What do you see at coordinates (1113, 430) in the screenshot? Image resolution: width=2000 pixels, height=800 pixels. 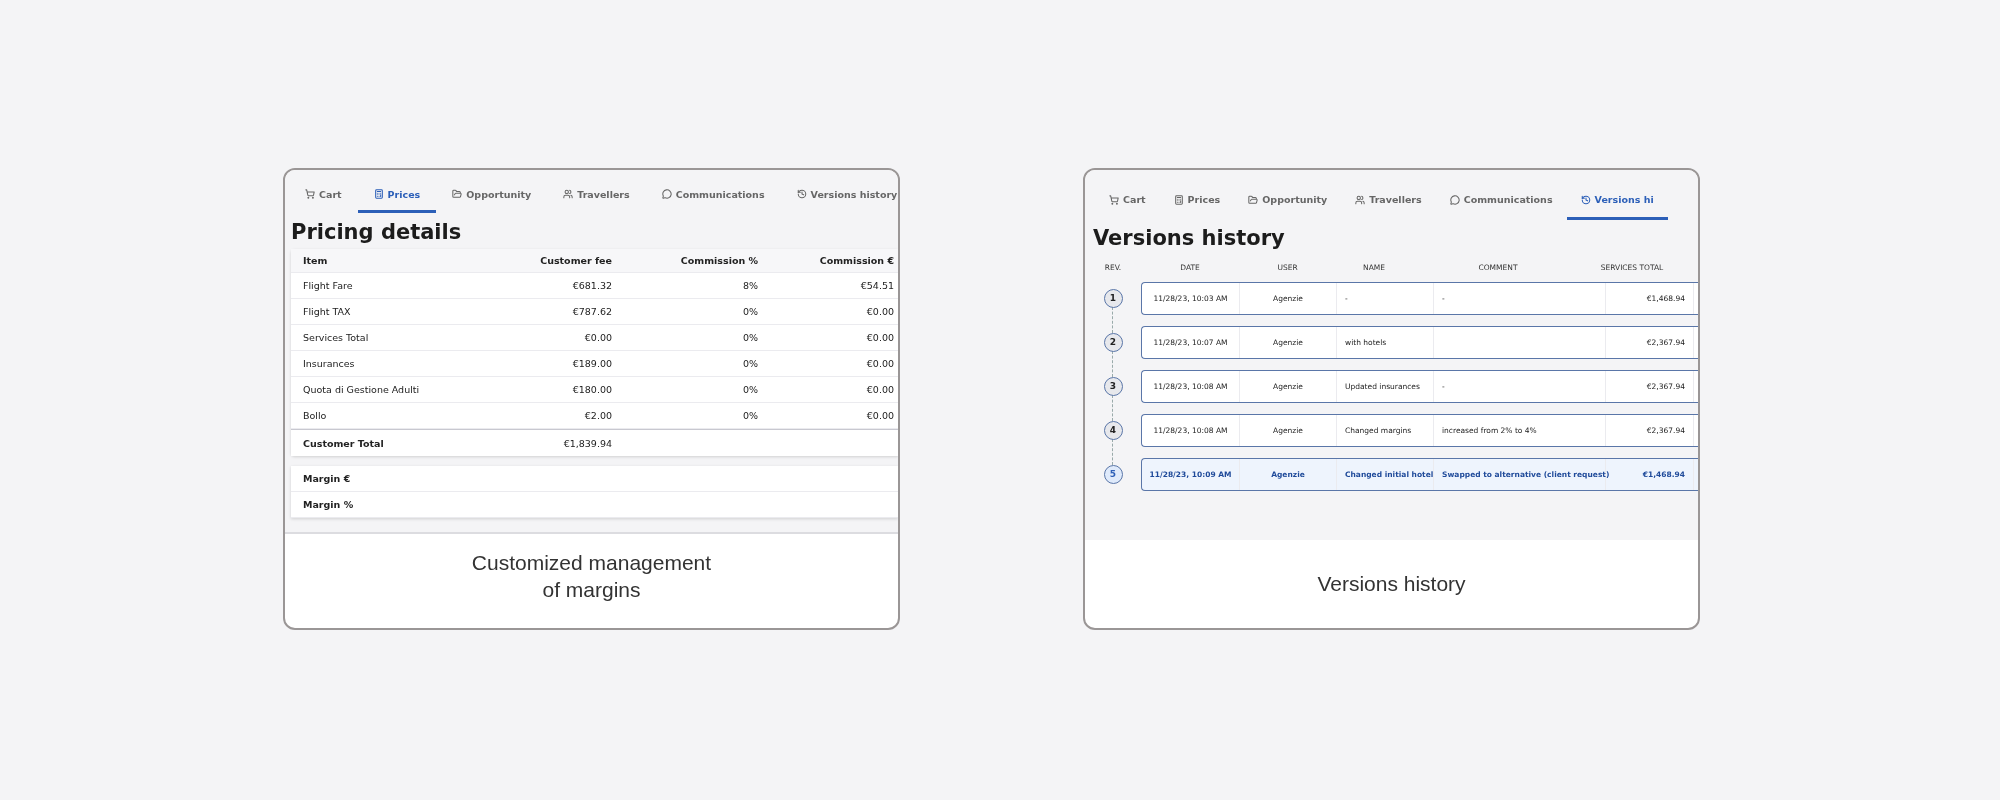 I see `revision-number: 4` at bounding box center [1113, 430].